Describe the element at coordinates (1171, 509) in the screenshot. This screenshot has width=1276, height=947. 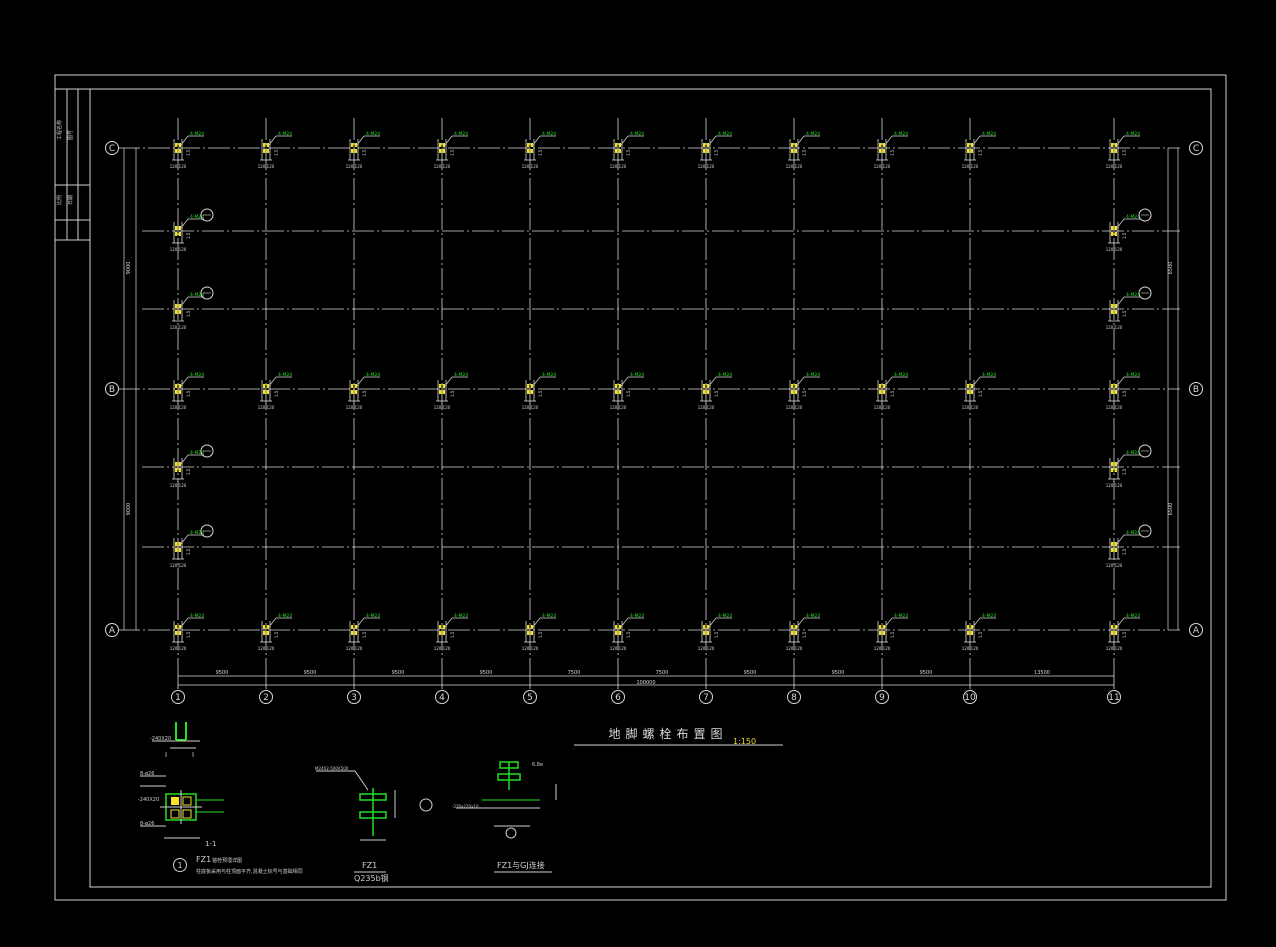
I see `dim-text-right: 6500` at that location.